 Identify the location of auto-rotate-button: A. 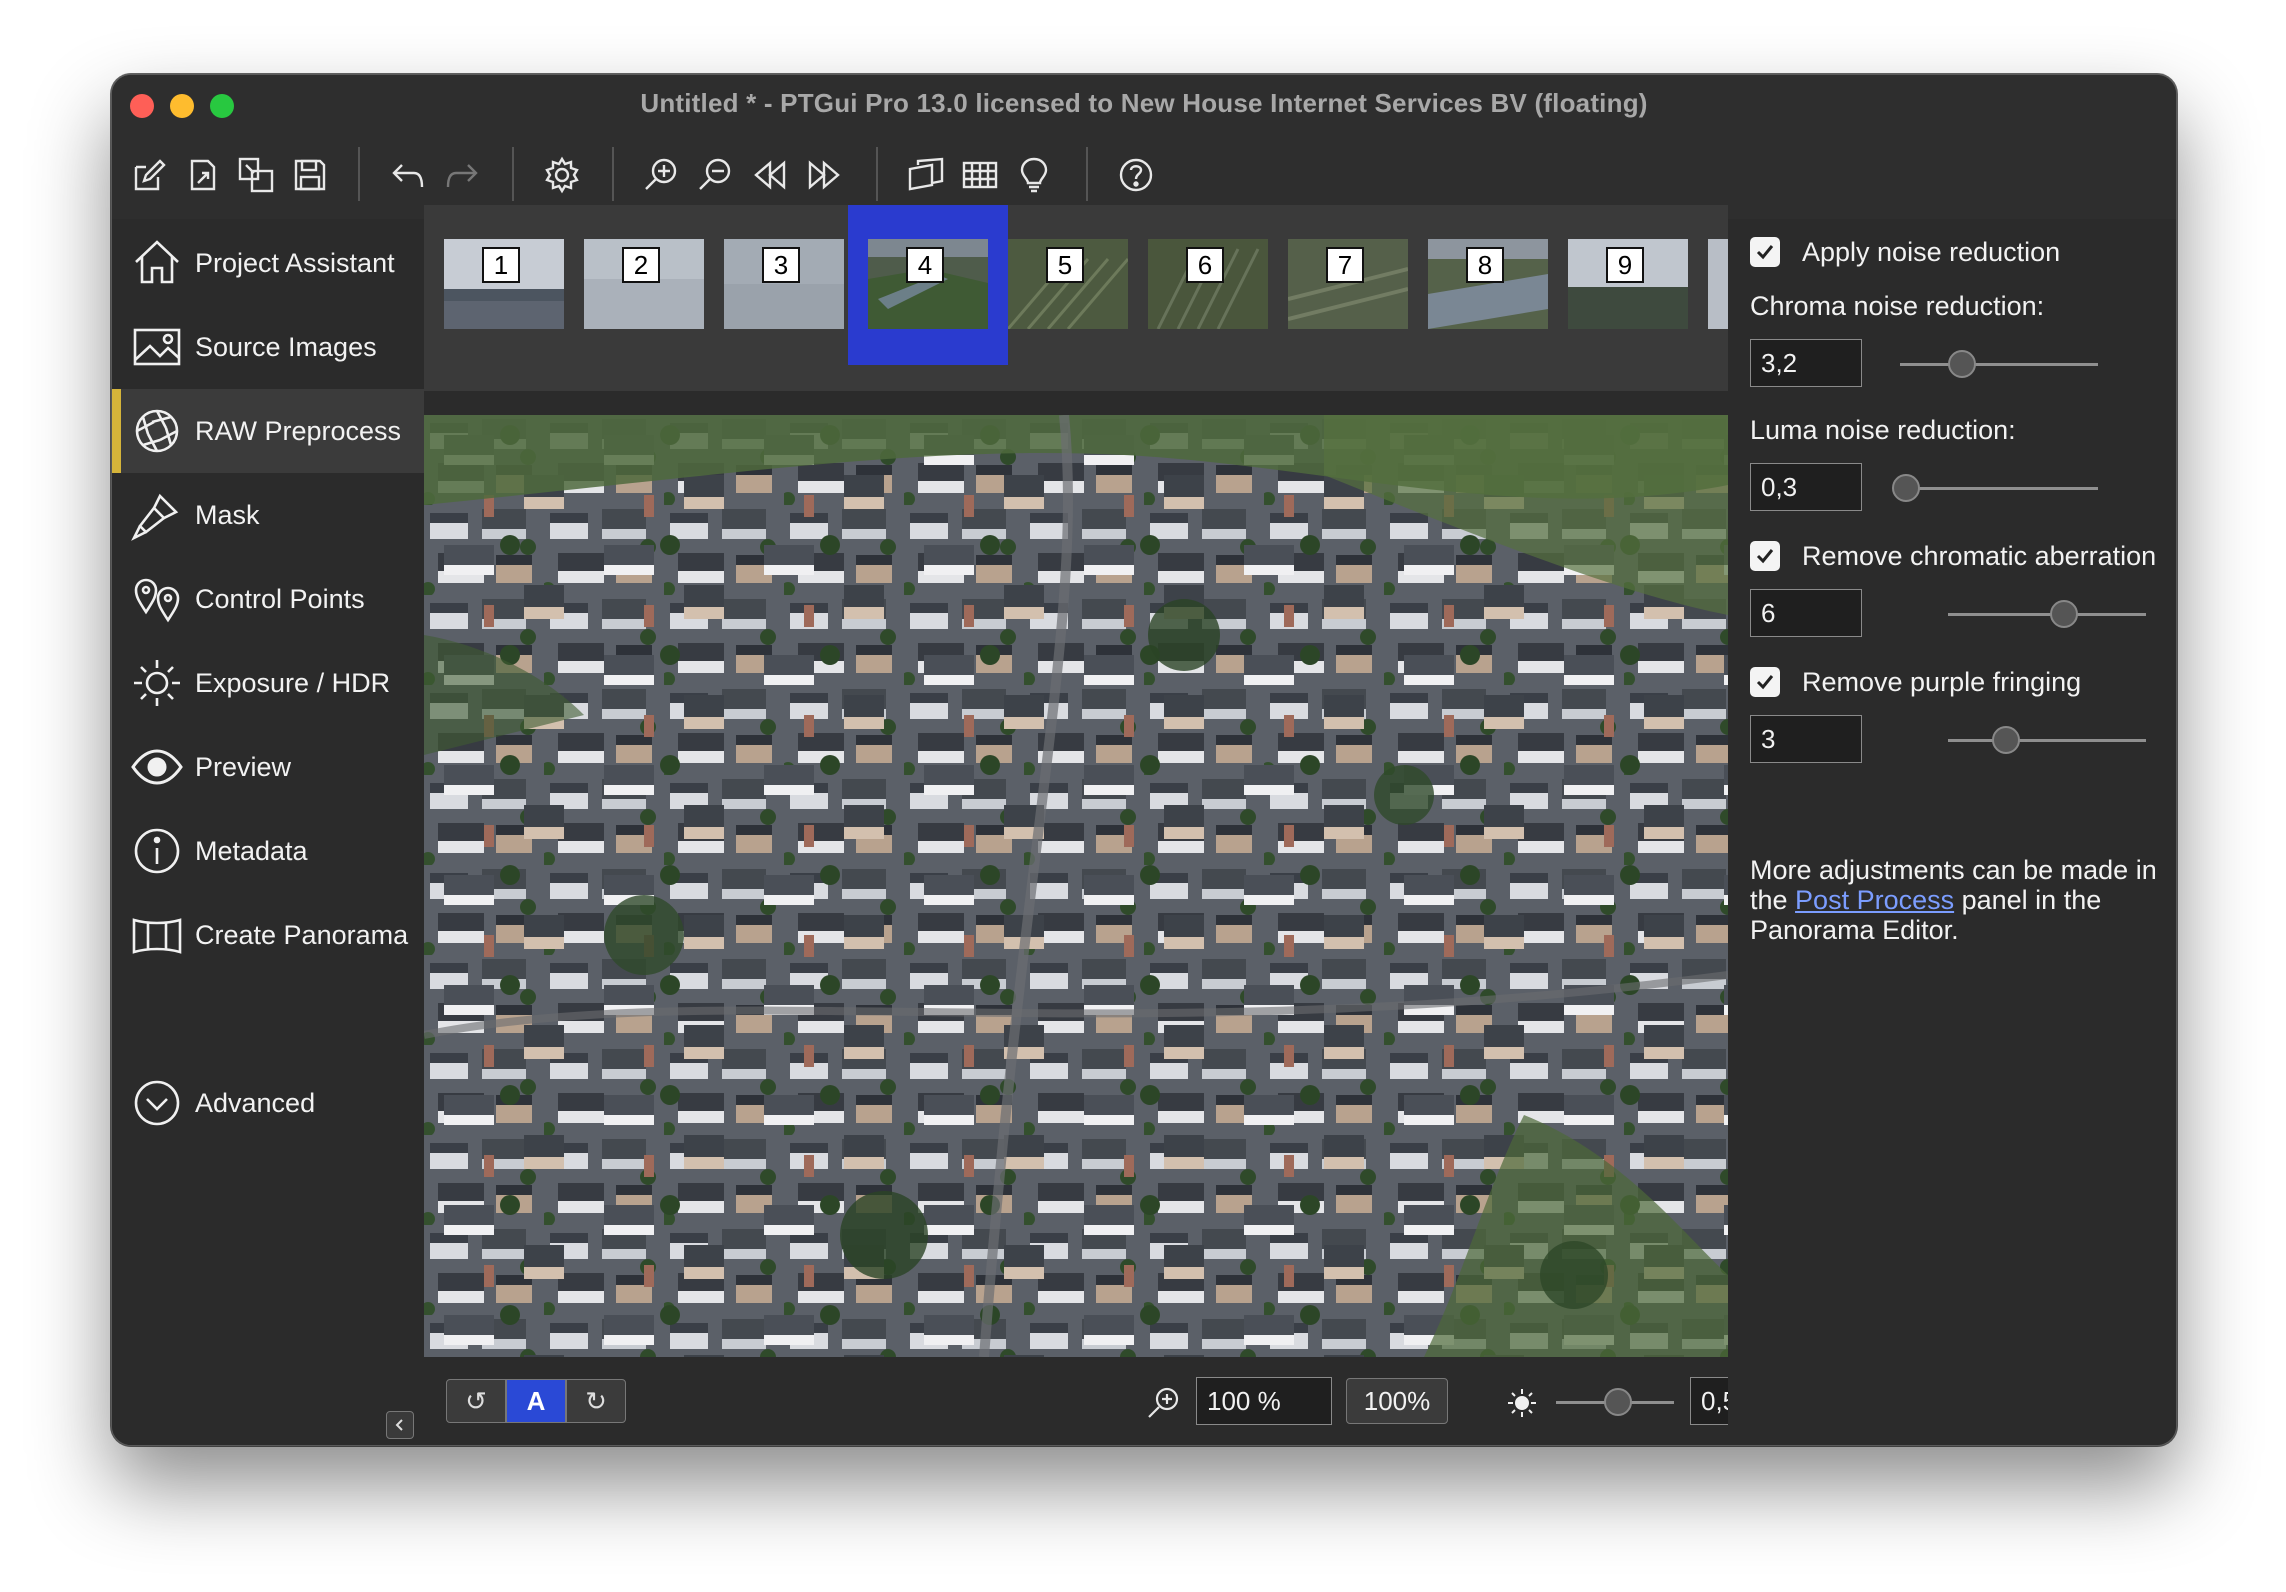
(536, 1401).